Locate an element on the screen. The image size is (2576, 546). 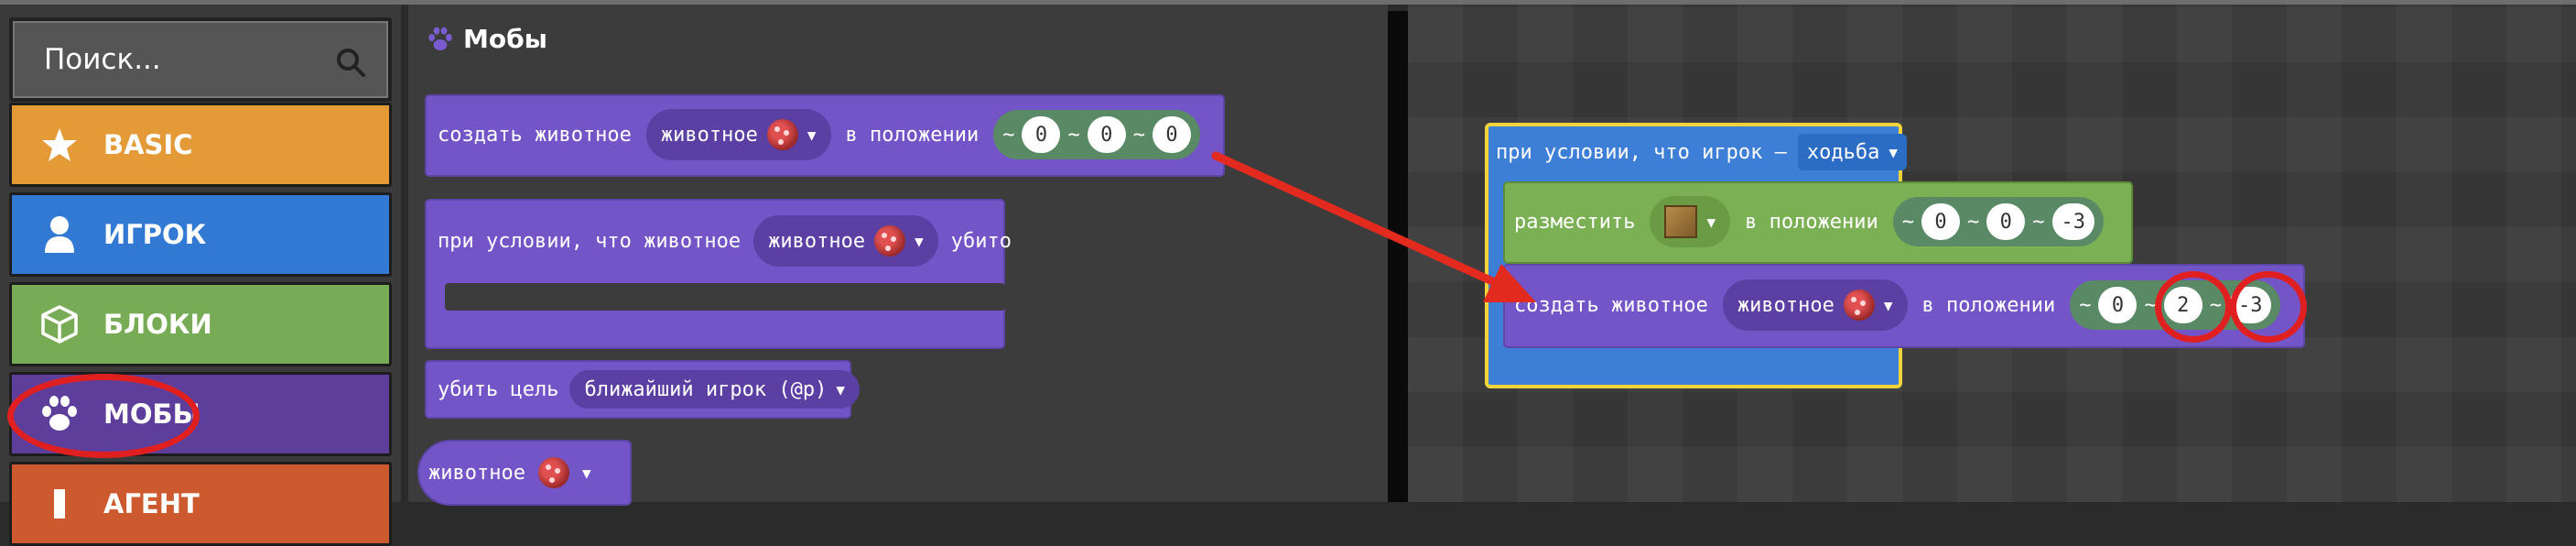
annotation-arrow is located at coordinates (1374, 226).